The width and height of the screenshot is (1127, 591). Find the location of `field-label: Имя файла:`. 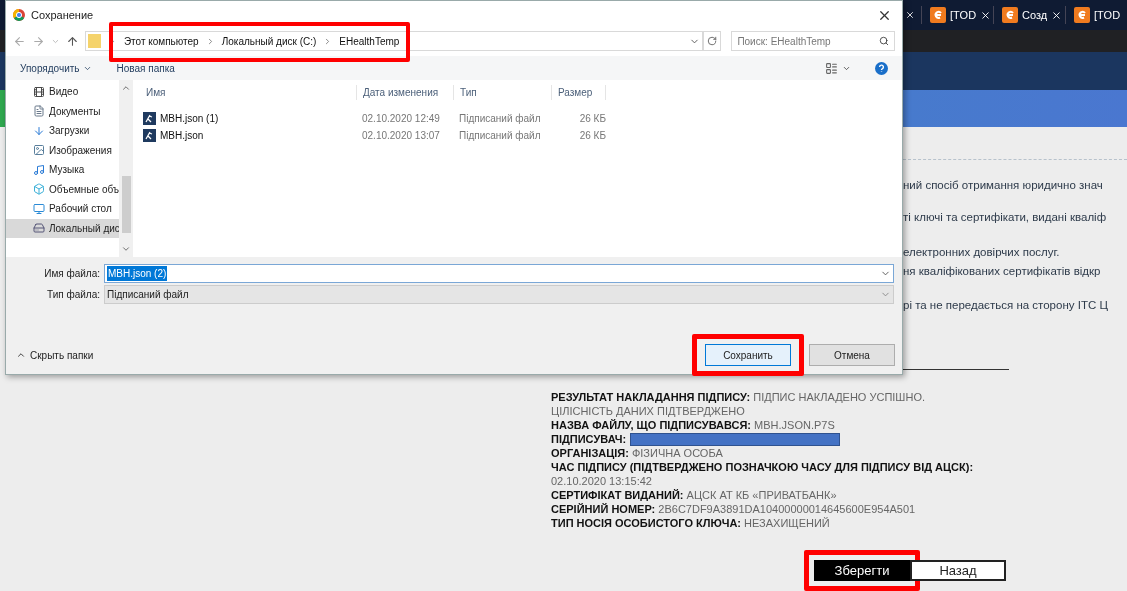

field-label: Имя файла: is located at coordinates (72, 274).